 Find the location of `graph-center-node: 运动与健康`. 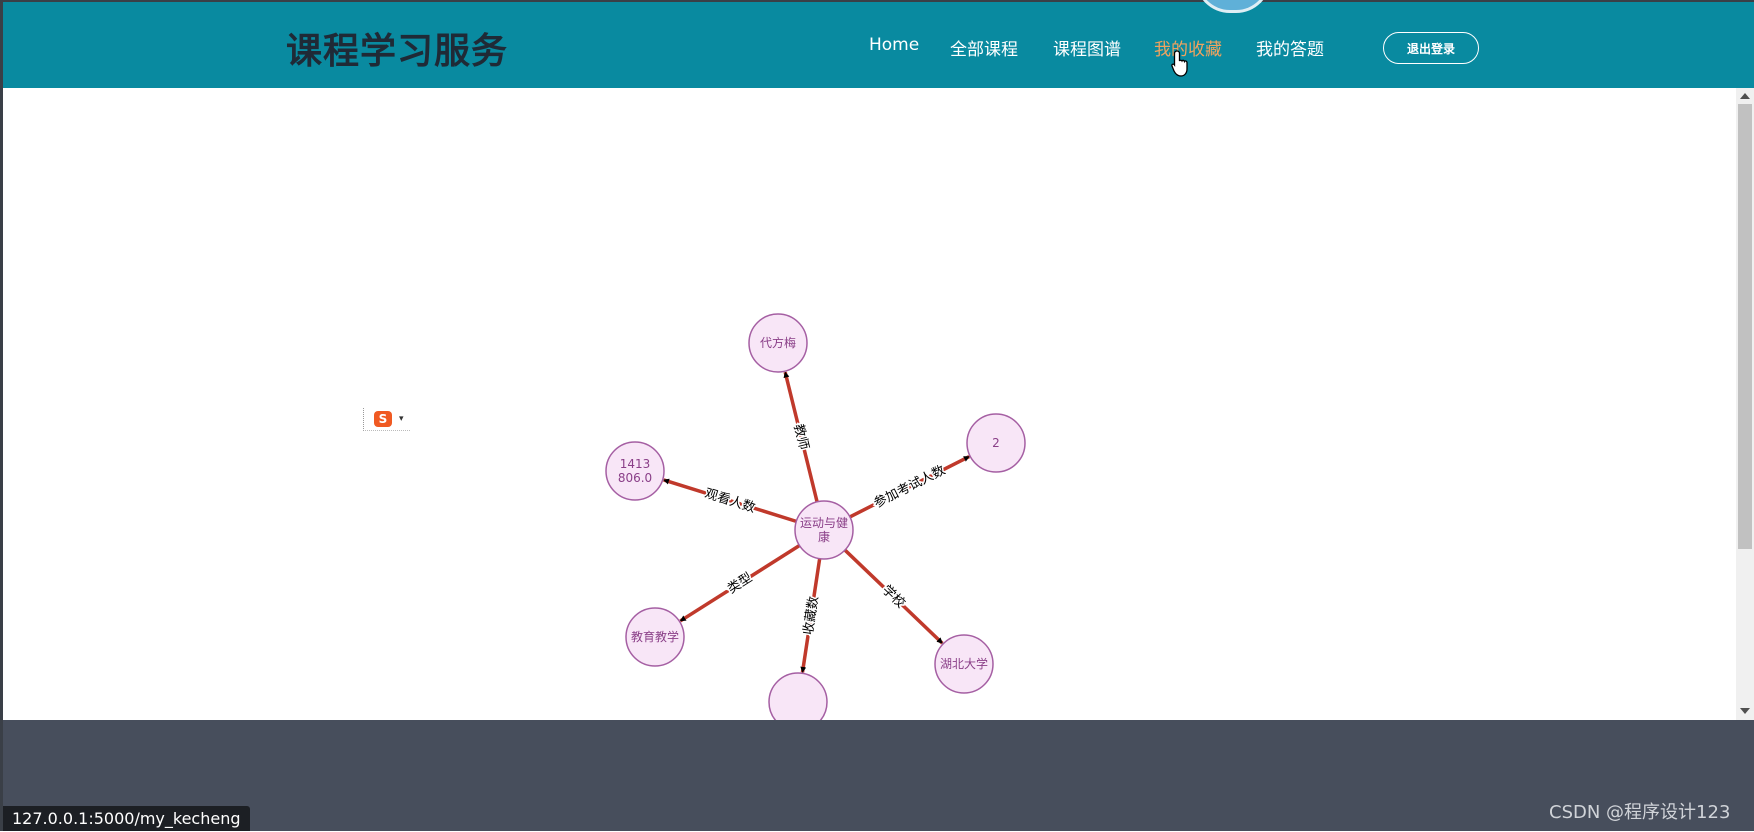

graph-center-node: 运动与健康 is located at coordinates (824, 530).